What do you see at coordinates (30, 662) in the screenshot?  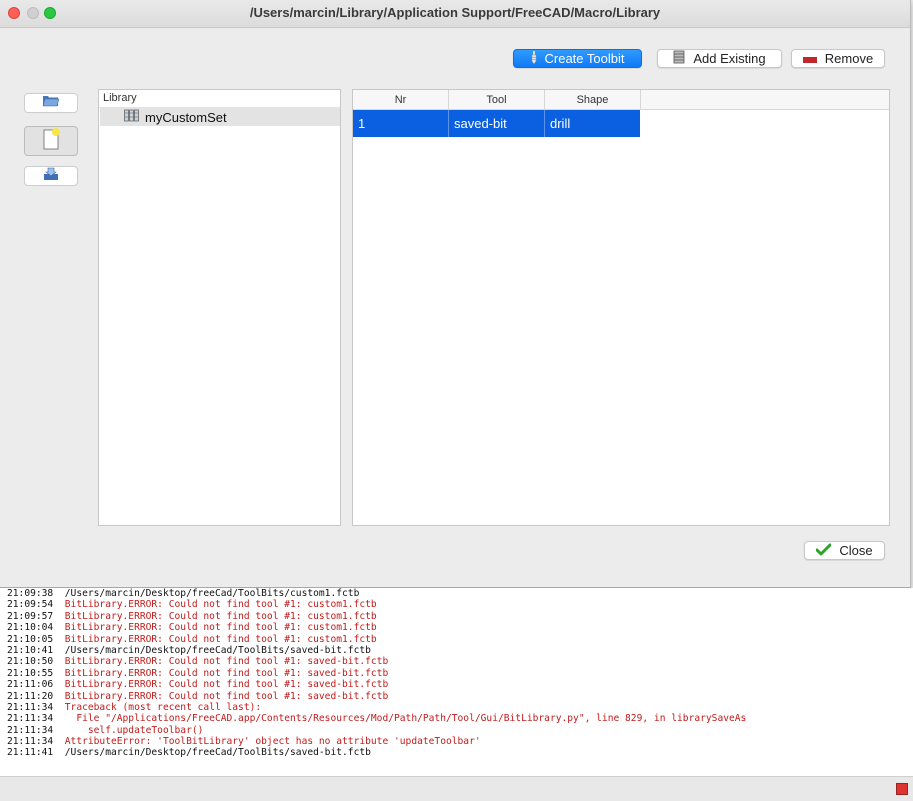 I see `console-timestamp: 21:10:50` at bounding box center [30, 662].